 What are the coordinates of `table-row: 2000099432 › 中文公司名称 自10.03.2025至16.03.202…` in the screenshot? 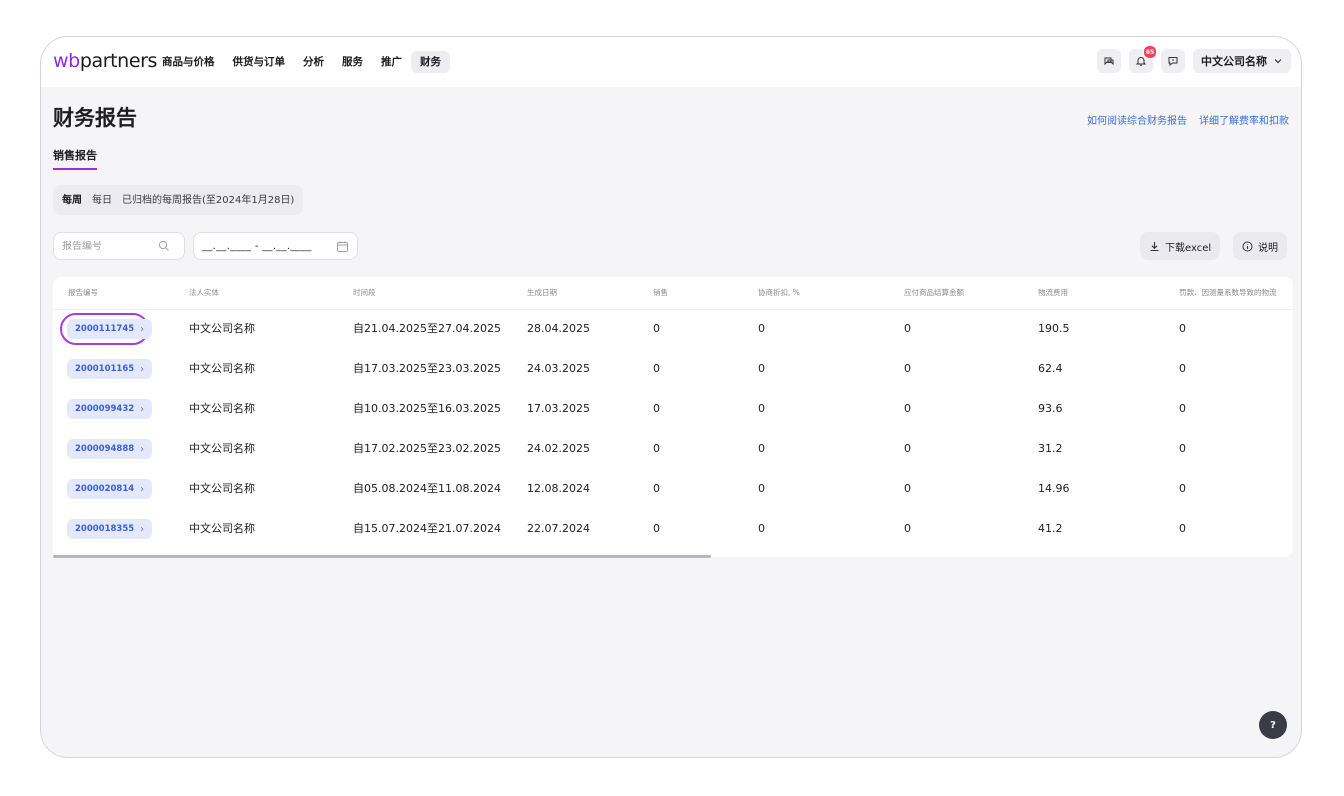 It's located at (673, 409).